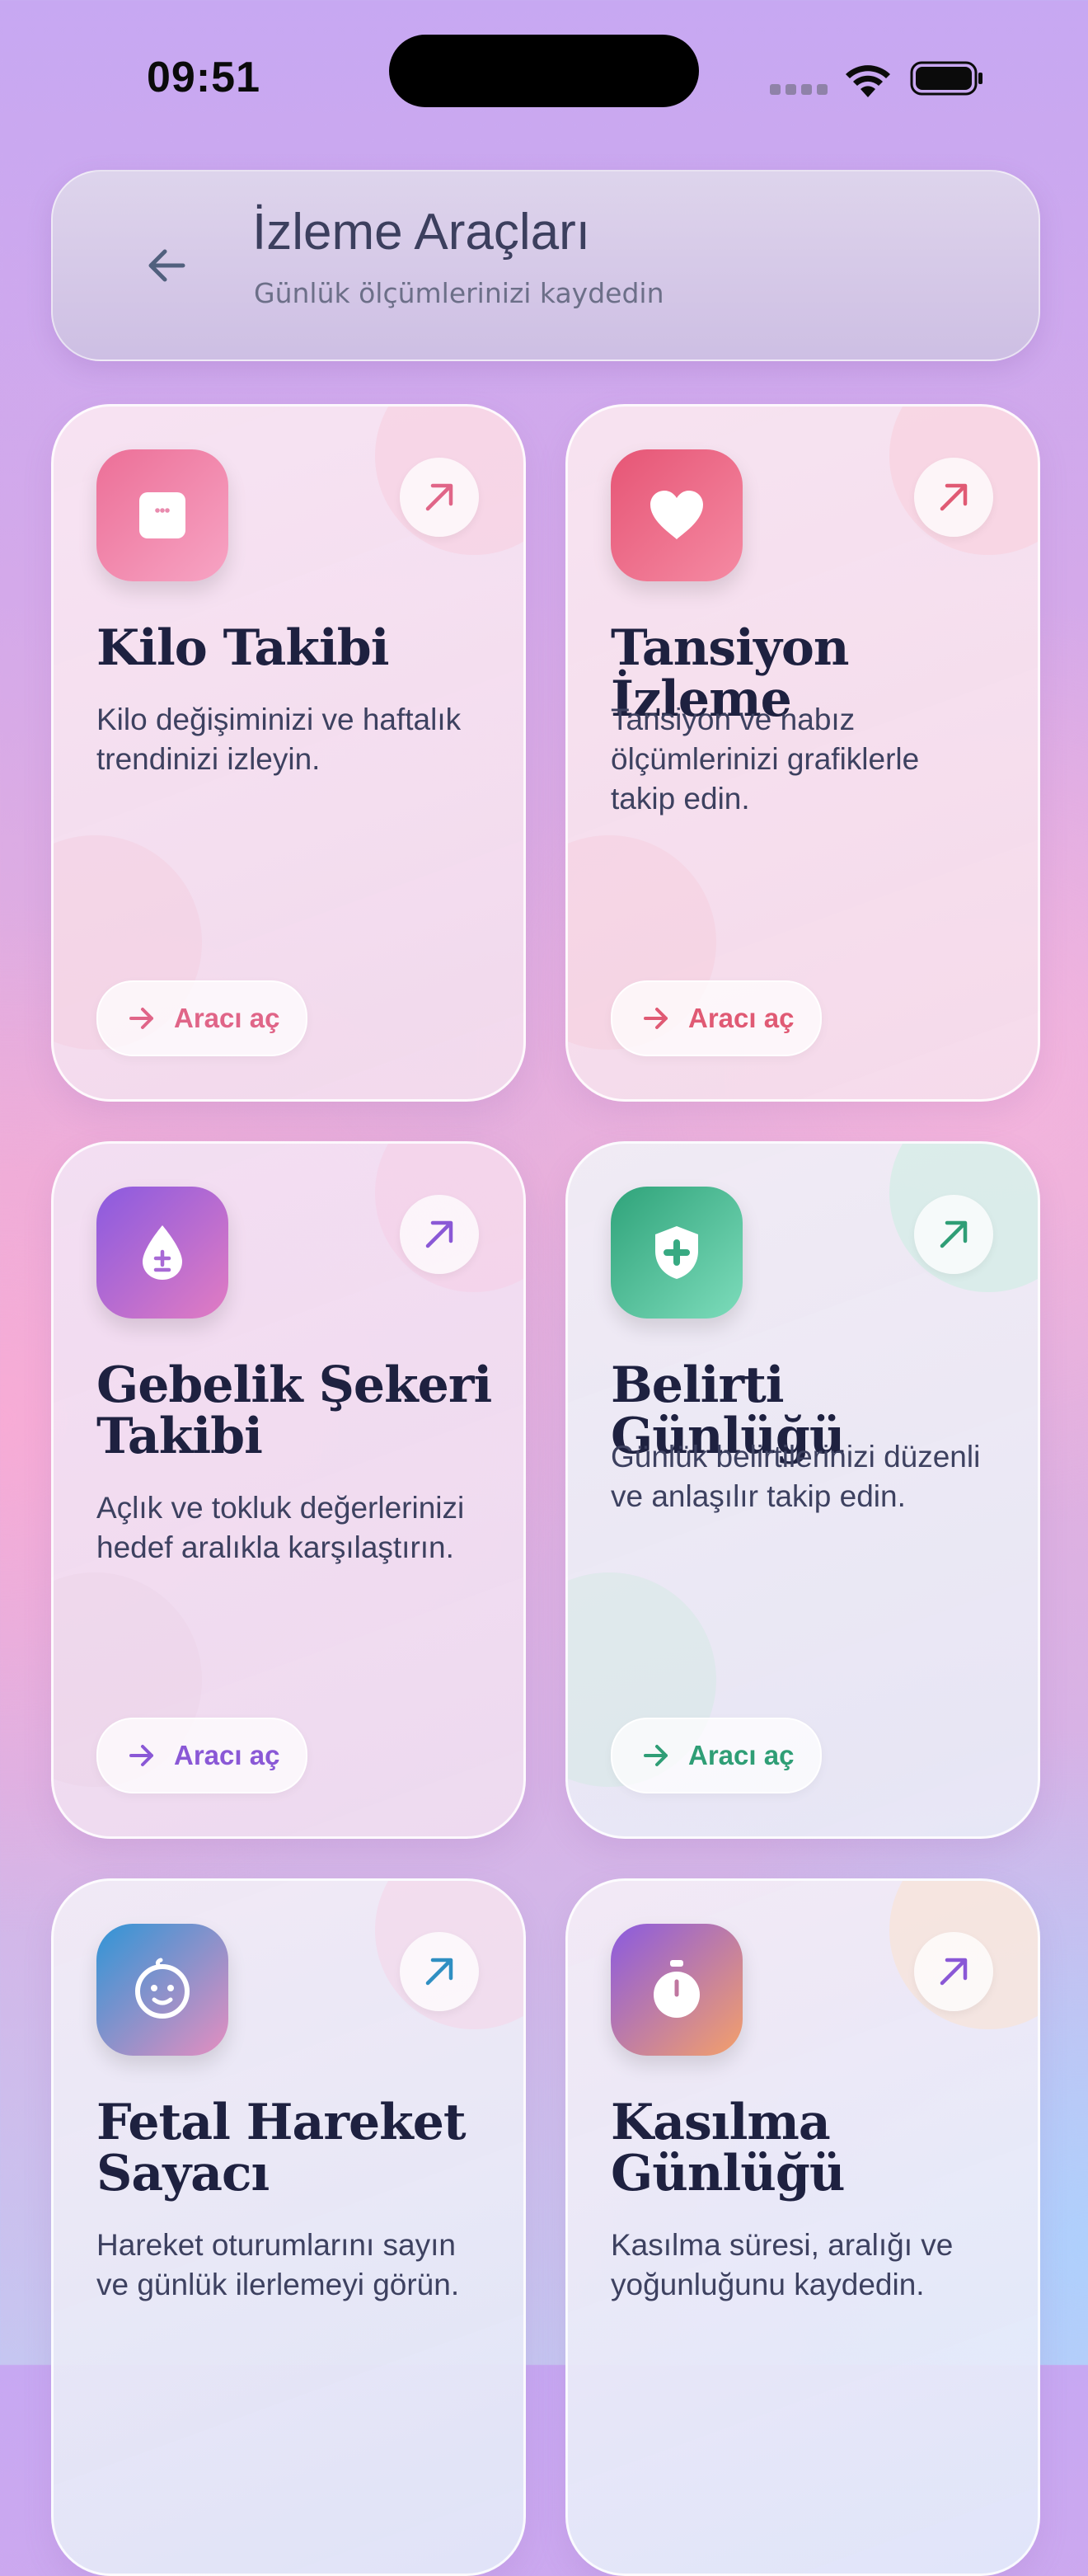 The image size is (1088, 2576). I want to click on battery-icon, so click(946, 78).